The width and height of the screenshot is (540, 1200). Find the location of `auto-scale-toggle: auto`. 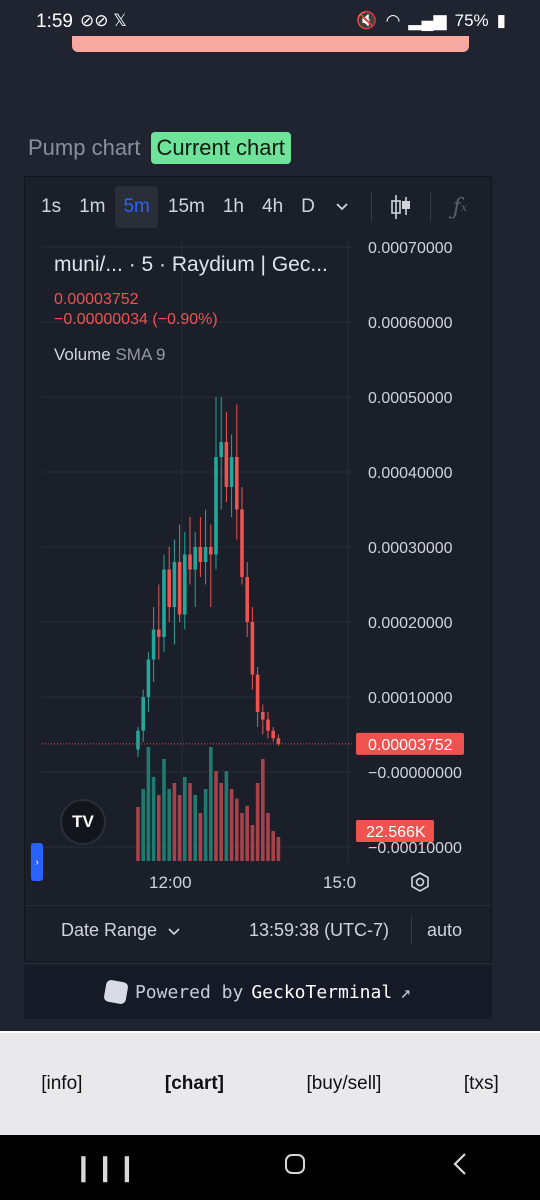

auto-scale-toggle: auto is located at coordinates (444, 930).